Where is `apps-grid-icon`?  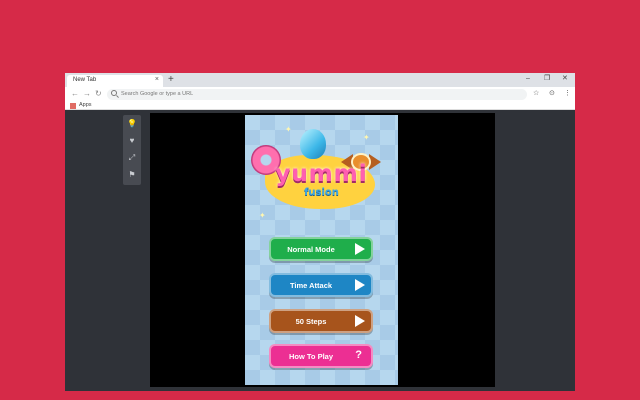
apps-grid-icon is located at coordinates (73, 106).